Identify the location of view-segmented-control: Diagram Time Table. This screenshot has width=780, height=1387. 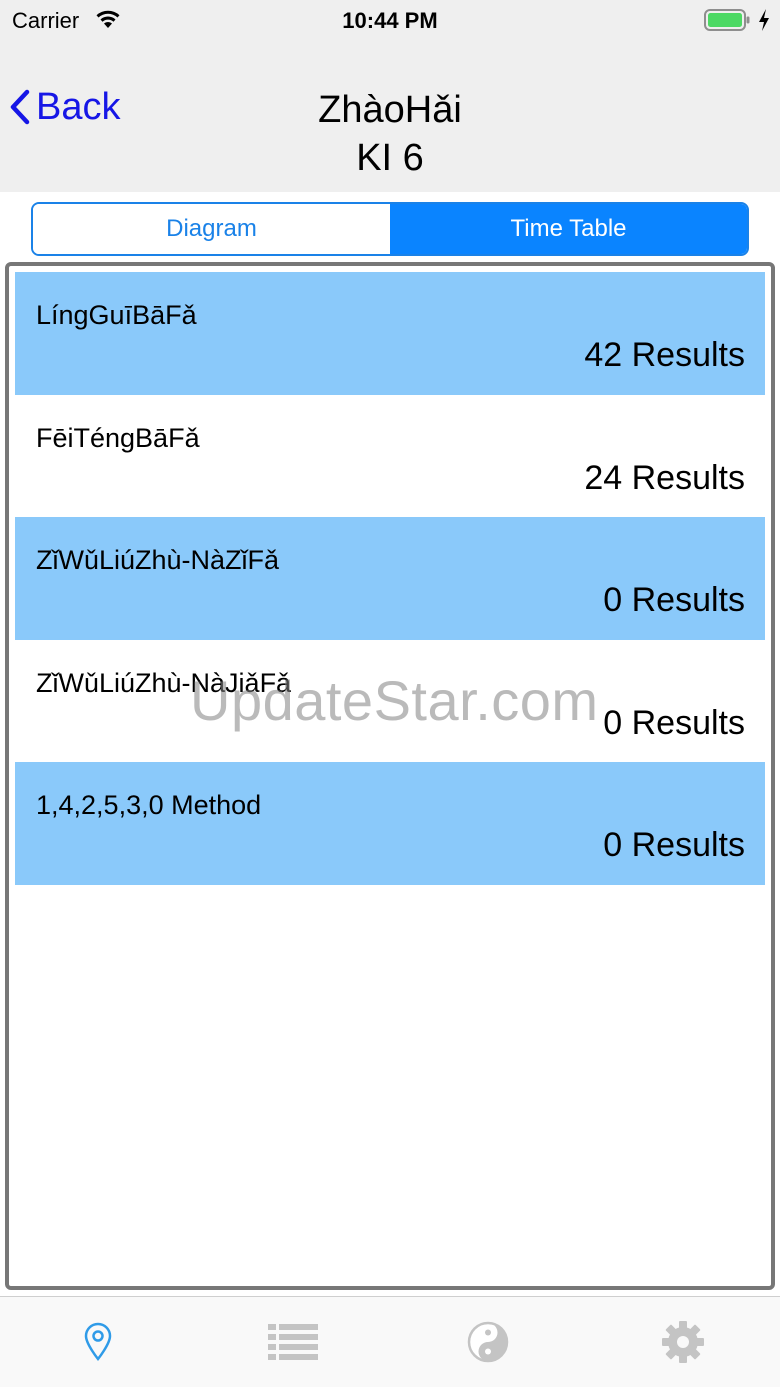
(390, 229).